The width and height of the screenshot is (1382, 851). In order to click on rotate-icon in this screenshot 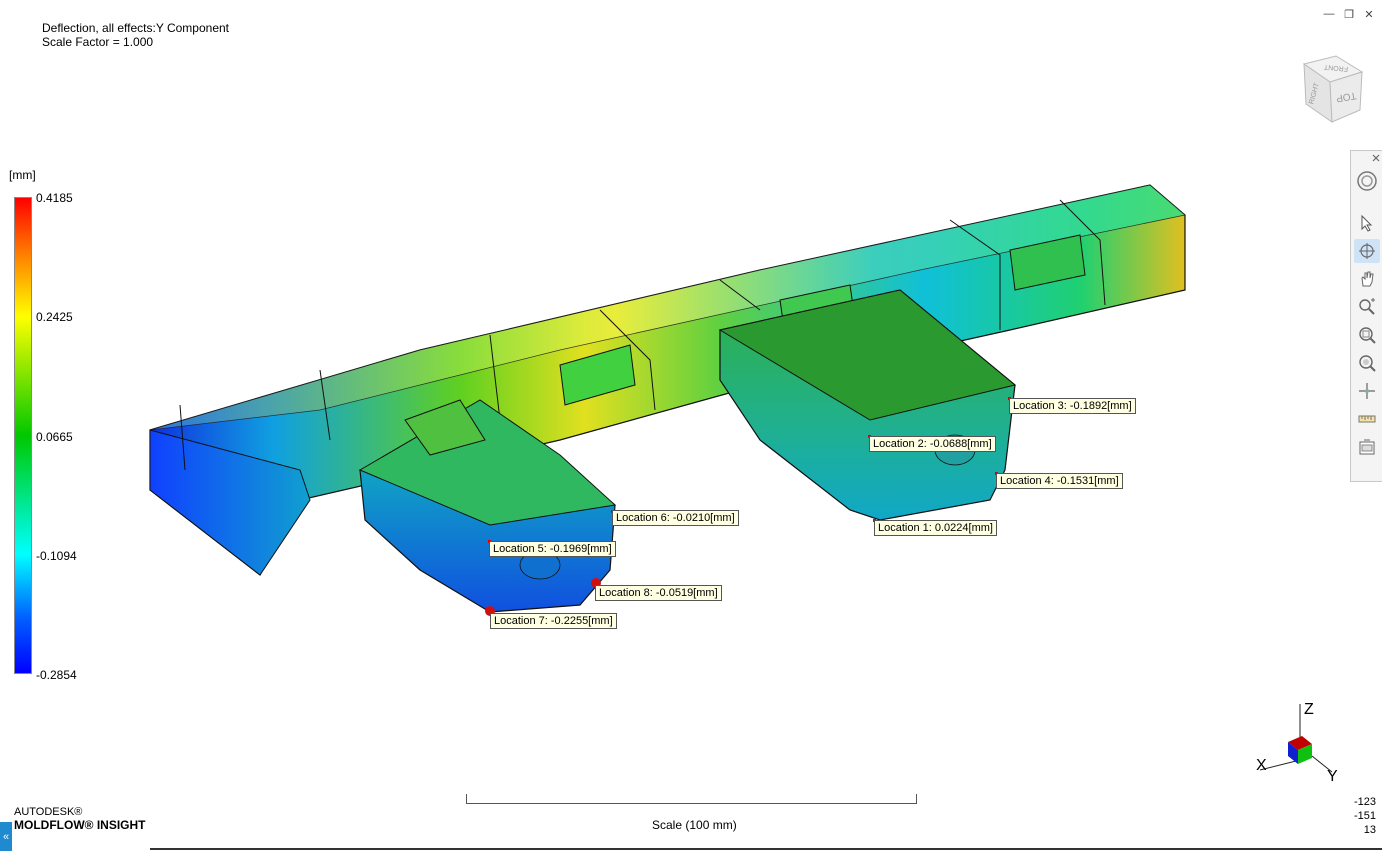, I will do `click(1367, 251)`.